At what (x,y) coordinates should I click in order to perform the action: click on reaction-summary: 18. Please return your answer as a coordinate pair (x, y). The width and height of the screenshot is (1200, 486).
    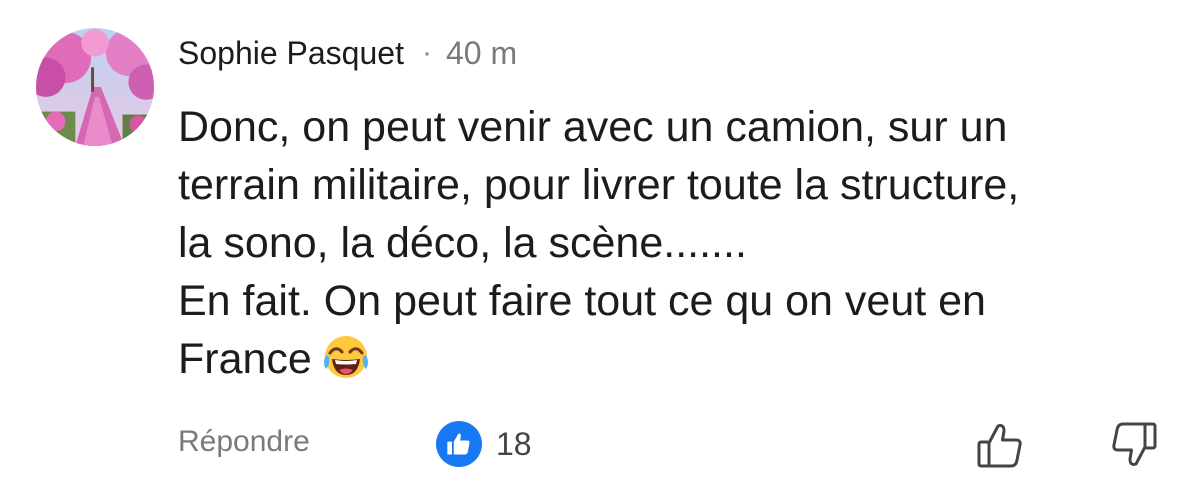
    Looking at the image, I should click on (484, 444).